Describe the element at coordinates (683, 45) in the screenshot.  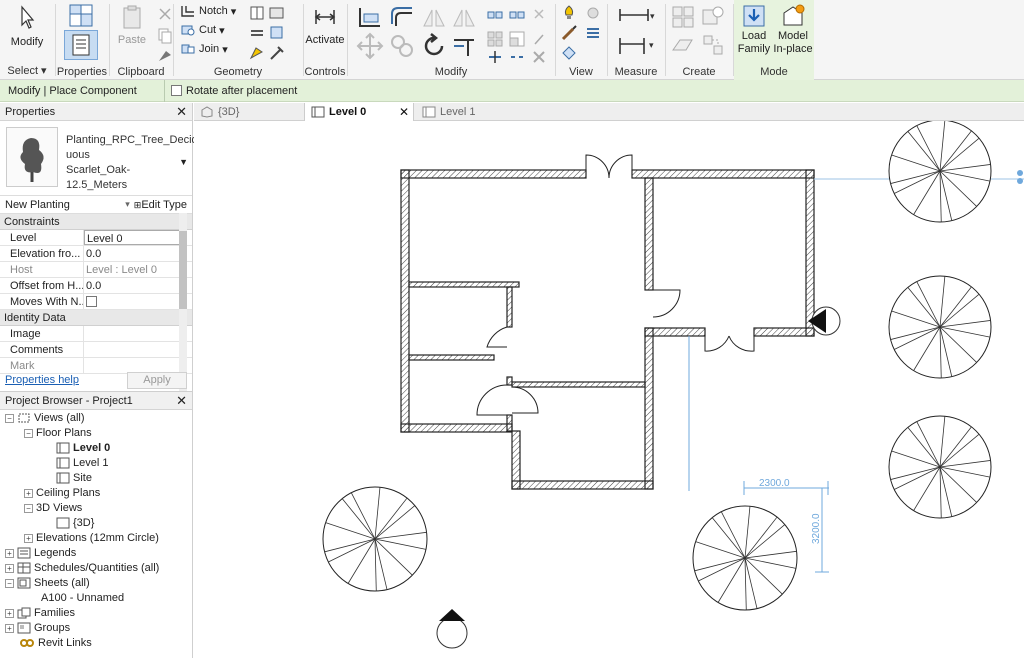
I see `create-group-icon` at that location.